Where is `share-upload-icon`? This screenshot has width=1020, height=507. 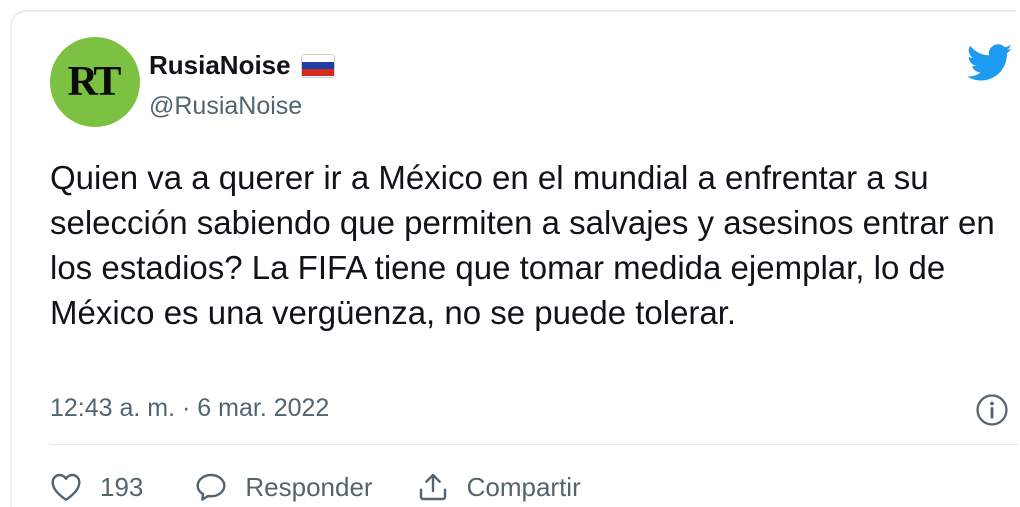
share-upload-icon is located at coordinates (432, 487).